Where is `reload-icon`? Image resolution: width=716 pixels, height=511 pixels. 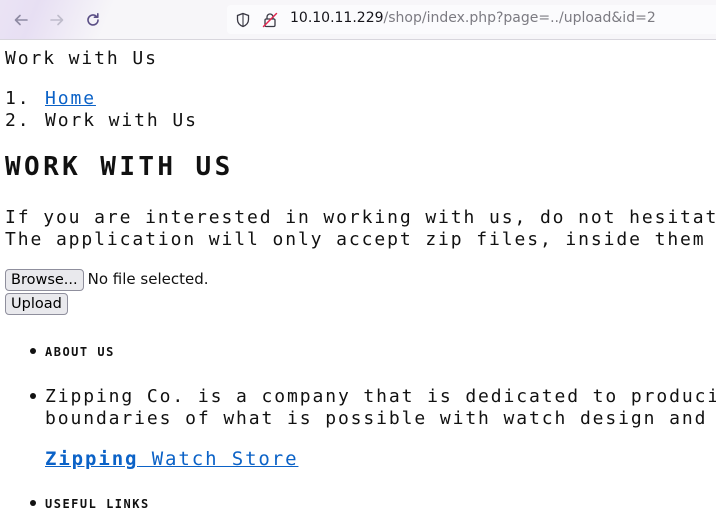 reload-icon is located at coordinates (93, 19).